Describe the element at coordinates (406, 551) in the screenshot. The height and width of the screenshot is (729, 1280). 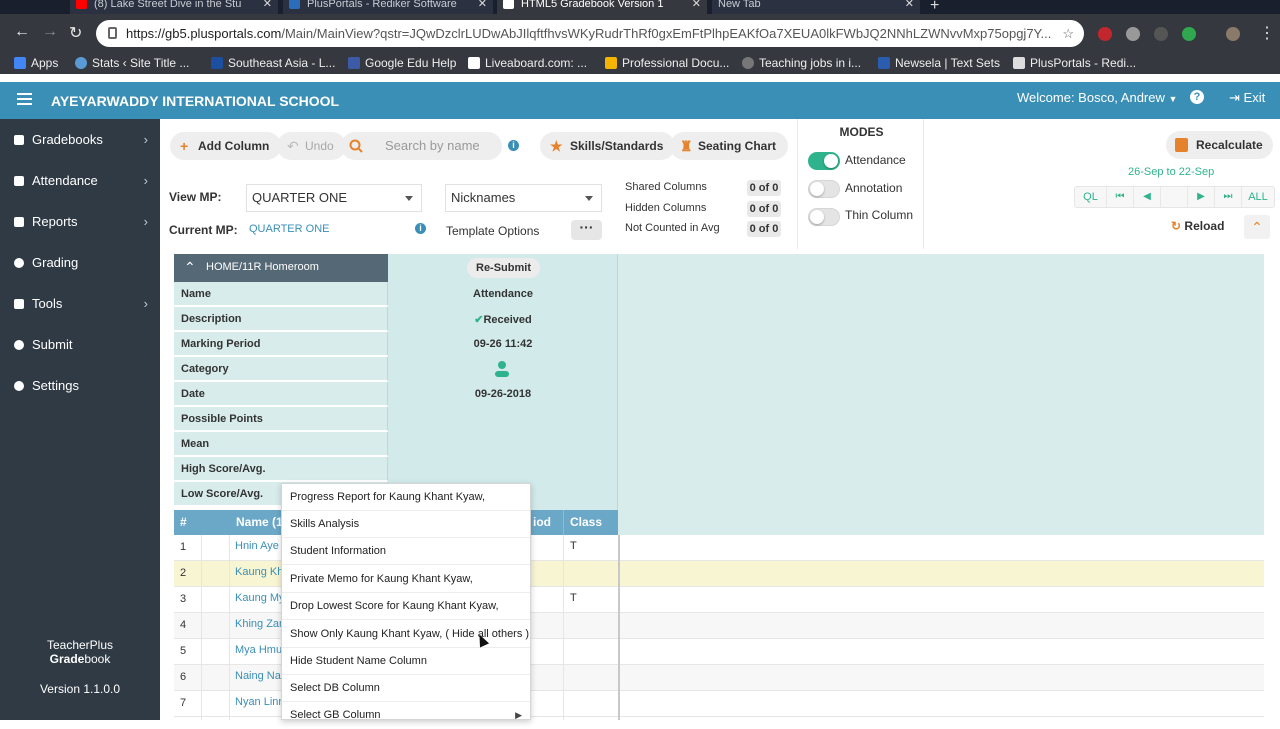
I see `menu-item-student-information: Student Information` at that location.